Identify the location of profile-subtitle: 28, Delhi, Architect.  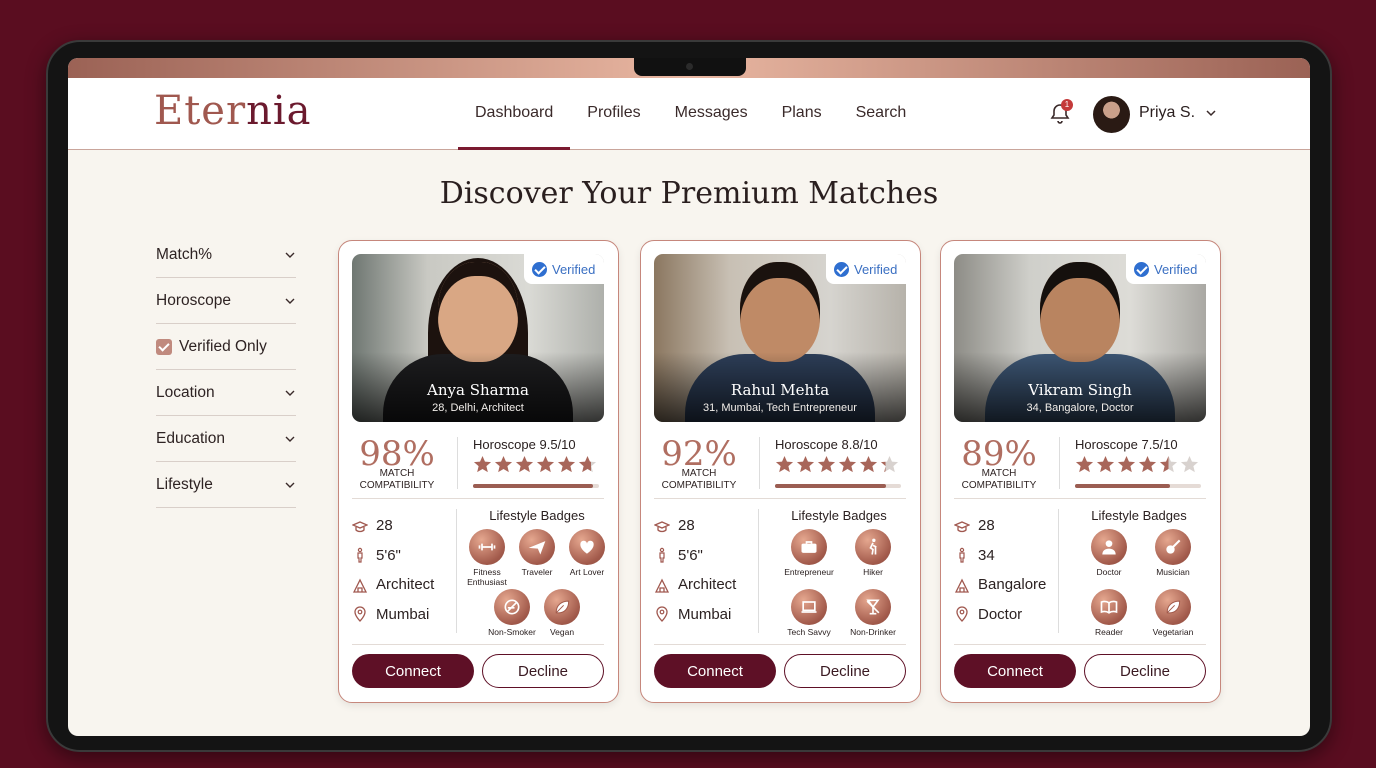
(478, 408).